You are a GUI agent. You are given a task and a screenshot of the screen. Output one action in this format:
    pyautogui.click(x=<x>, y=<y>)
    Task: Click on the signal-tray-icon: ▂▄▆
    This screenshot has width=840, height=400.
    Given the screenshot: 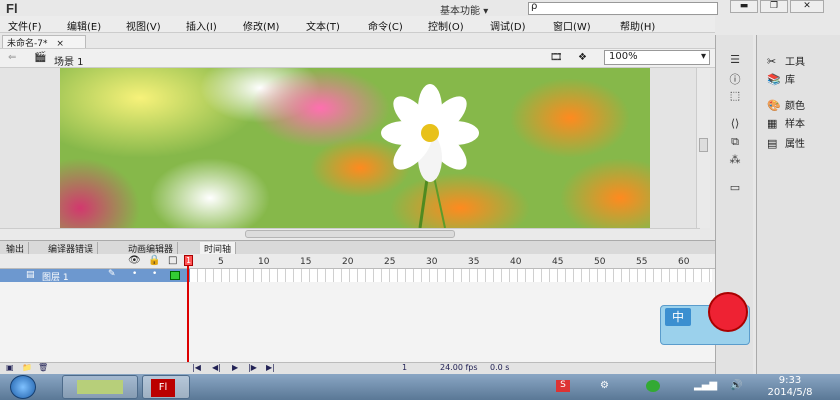 What is the action you would take?
    pyautogui.click(x=705, y=385)
    